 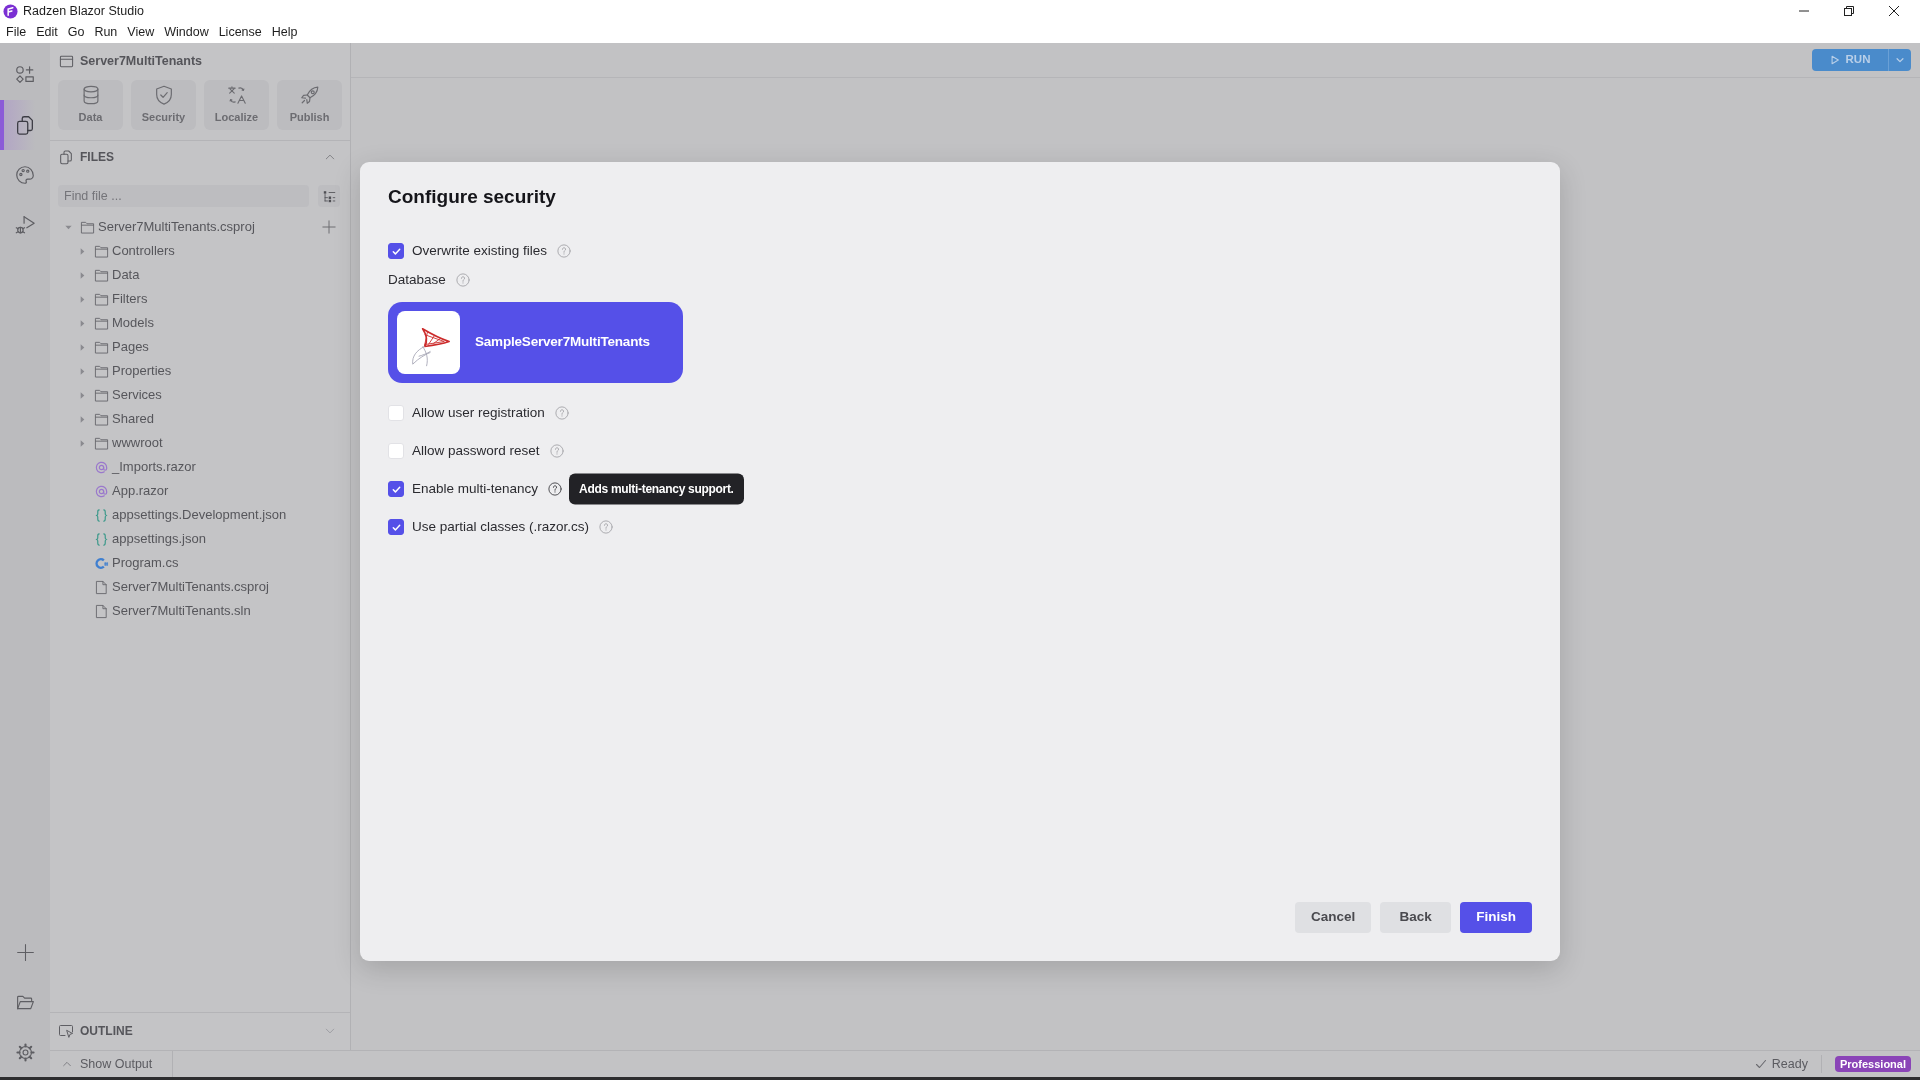 What do you see at coordinates (417, 279) in the screenshot?
I see `field-label: Database` at bounding box center [417, 279].